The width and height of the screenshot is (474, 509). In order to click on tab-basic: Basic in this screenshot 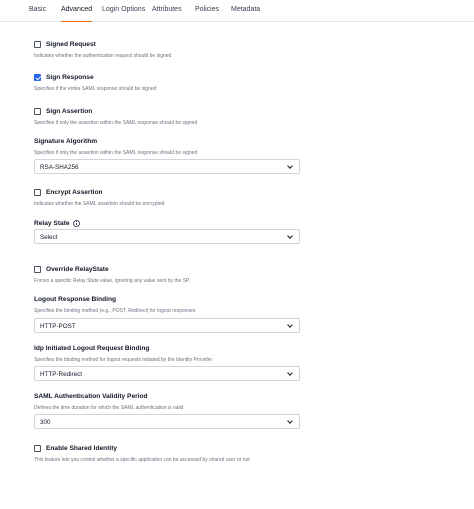, I will do `click(37, 14)`.